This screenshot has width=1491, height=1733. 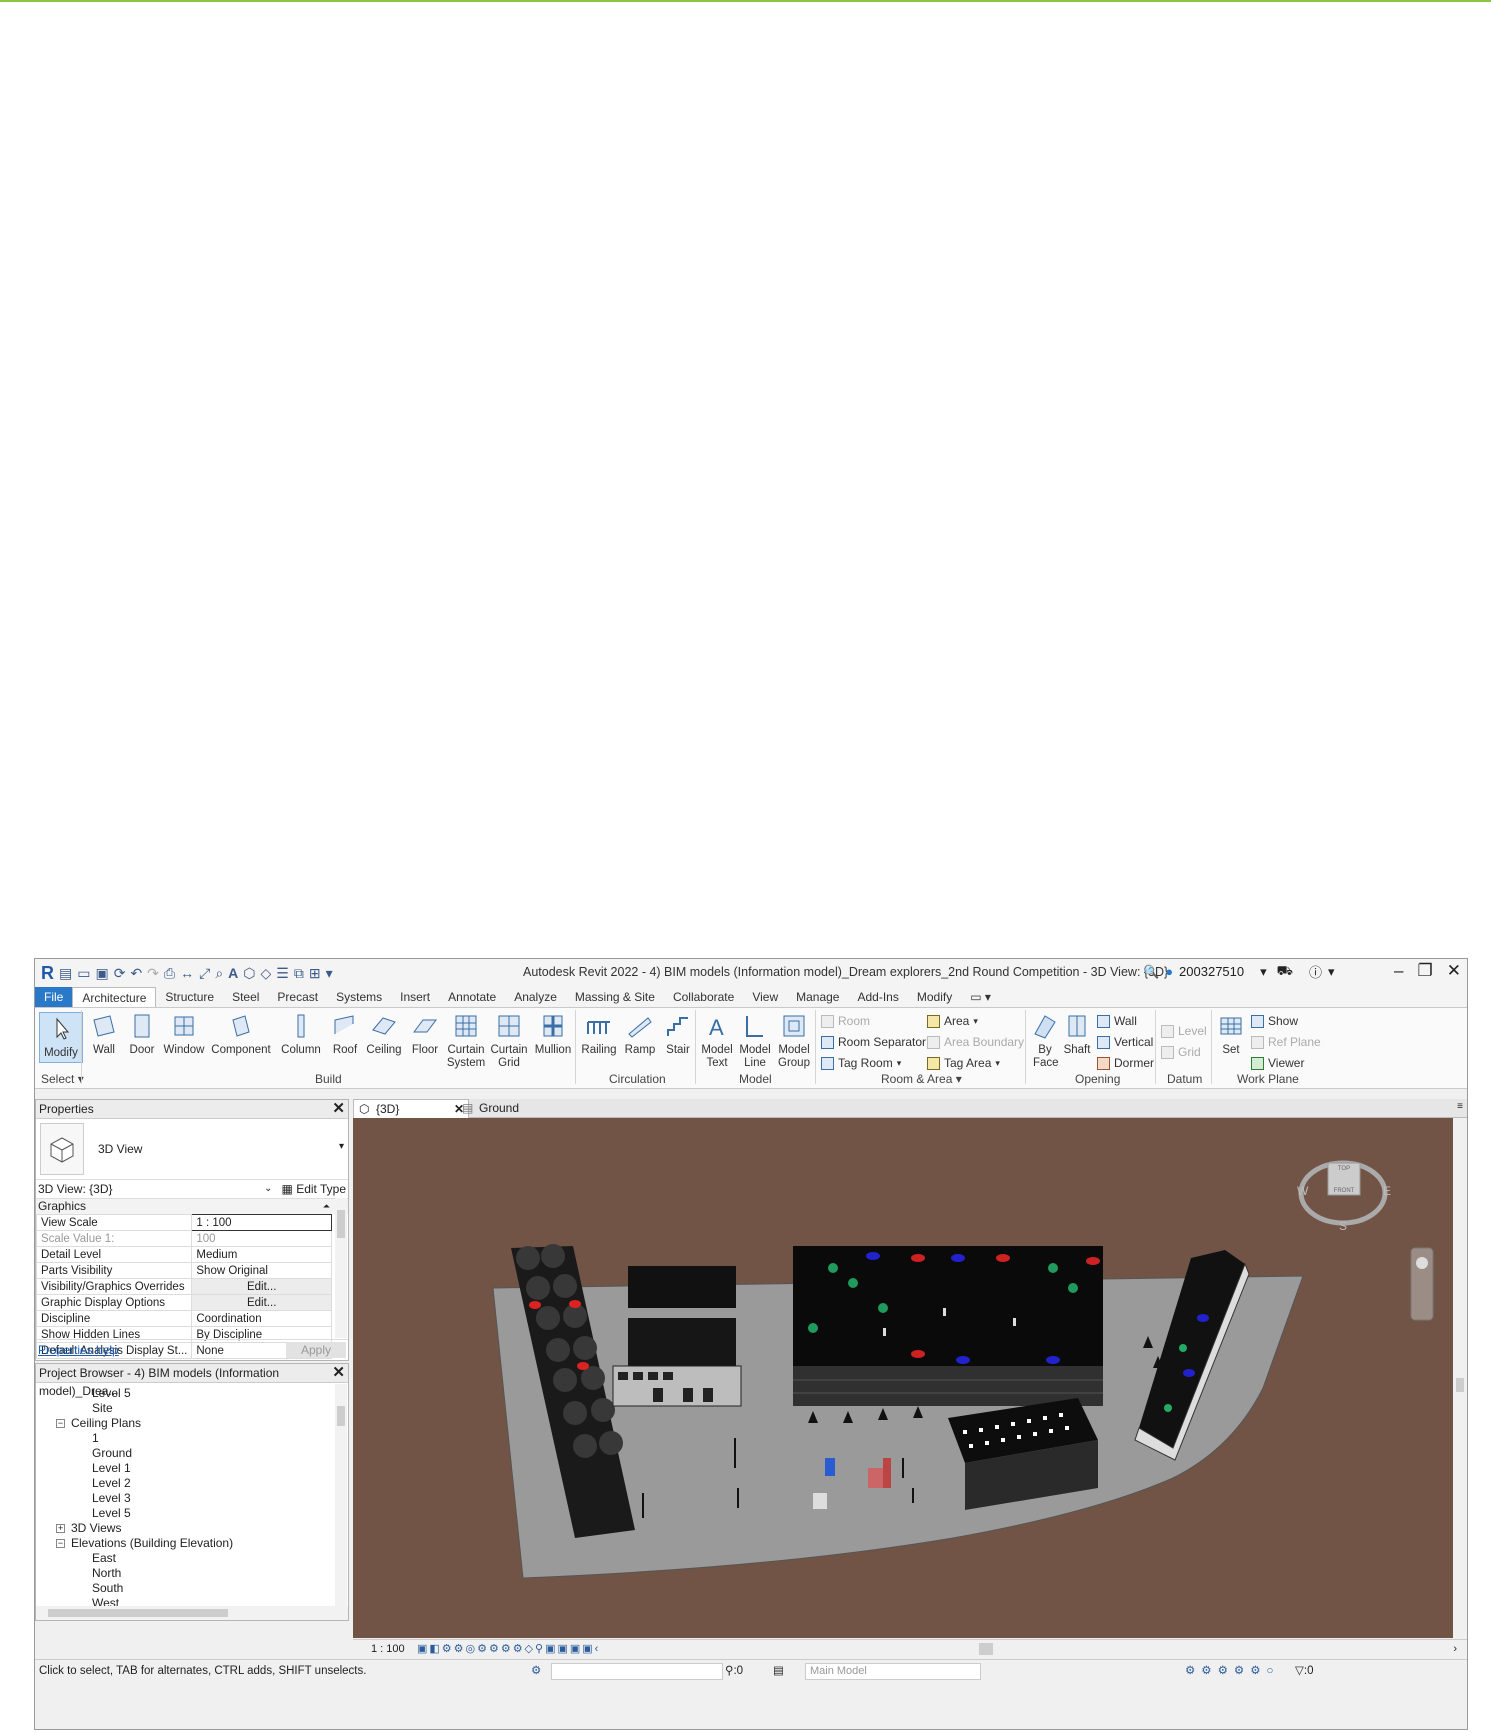 What do you see at coordinates (734, 1671) in the screenshot?
I see `editable-only-count: ⚲:0` at bounding box center [734, 1671].